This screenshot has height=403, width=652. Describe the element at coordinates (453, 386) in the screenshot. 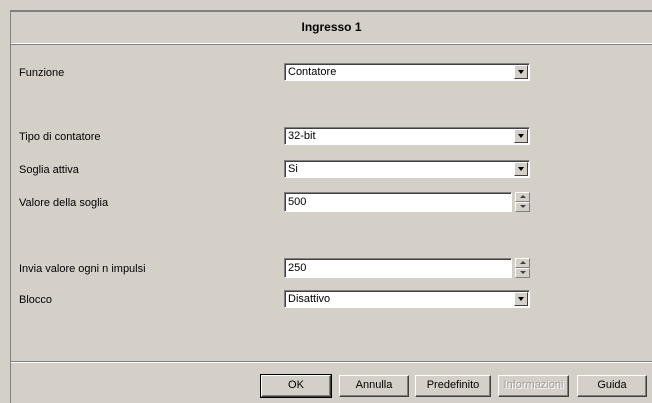

I see `predefinito-button: Predefinito` at that location.